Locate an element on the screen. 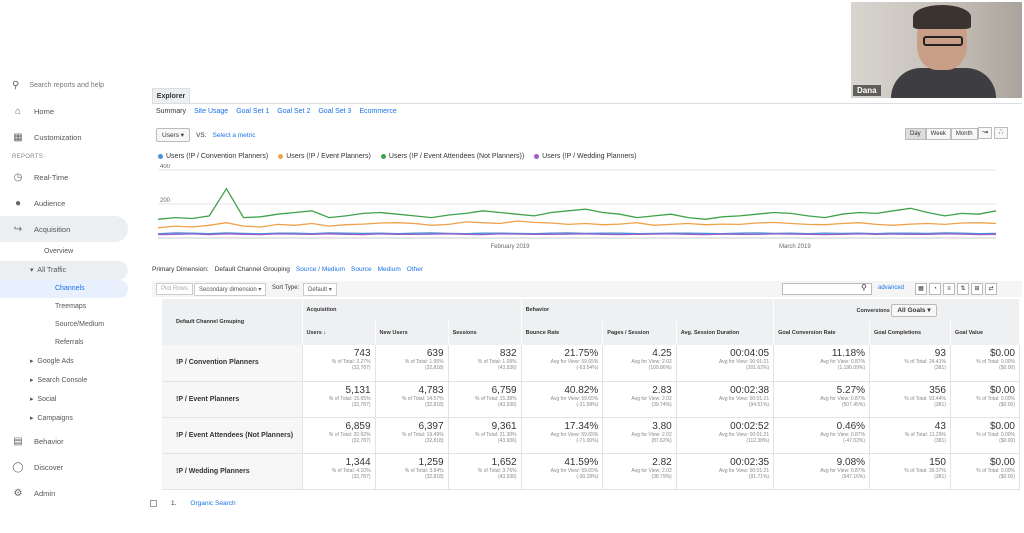  motion-chart-icon: ∴ is located at coordinates (1001, 133).